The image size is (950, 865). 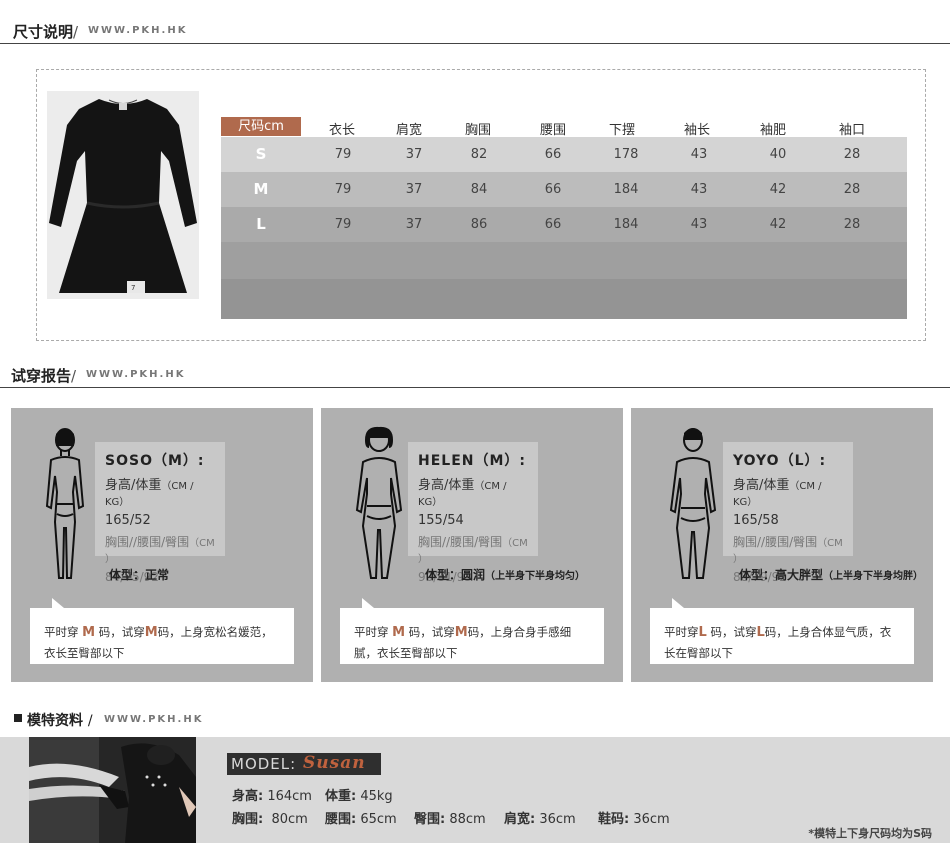 What do you see at coordinates (870, 833) in the screenshot?
I see `model-note: *模特上下身尺码均为S码` at bounding box center [870, 833].